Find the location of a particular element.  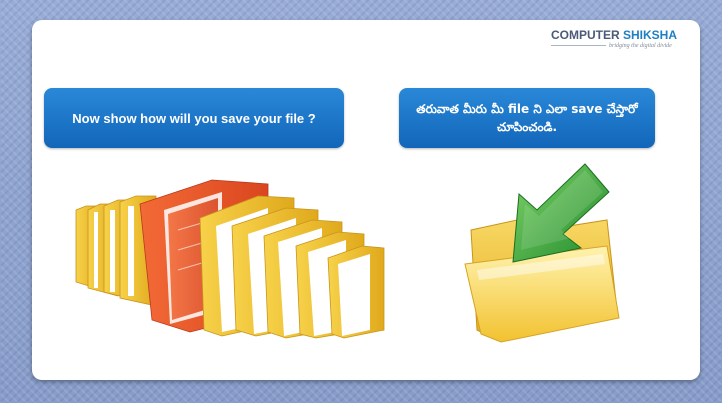

save-folder-icon is located at coordinates (542, 253).